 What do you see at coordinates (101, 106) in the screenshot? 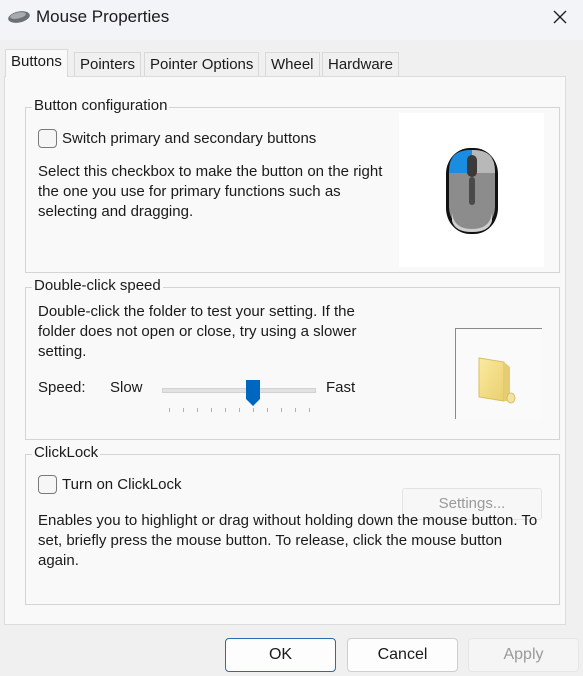
I see `group-label: Button configuration` at bounding box center [101, 106].